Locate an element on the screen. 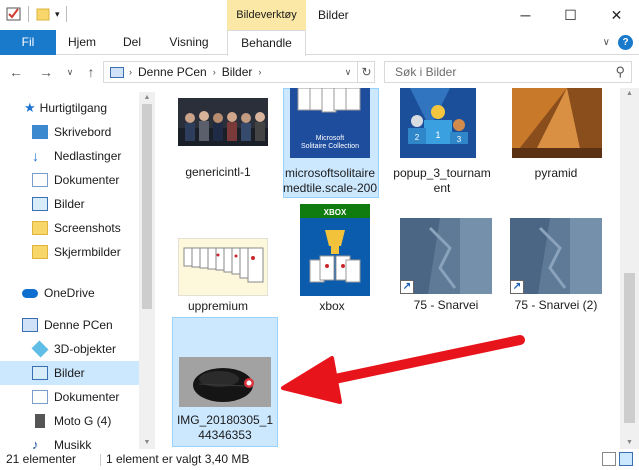 The image size is (639, 470). content-scrollbar: ▲ ▼ is located at coordinates (629, 268).